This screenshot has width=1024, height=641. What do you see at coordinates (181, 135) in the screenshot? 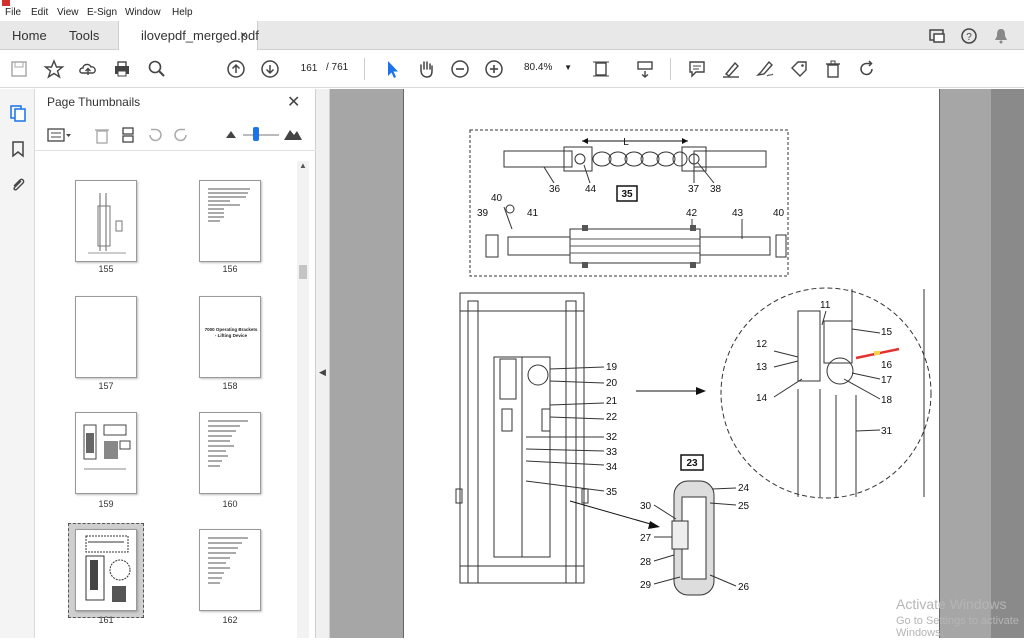
I see `rotate-cw-icon` at bounding box center [181, 135].